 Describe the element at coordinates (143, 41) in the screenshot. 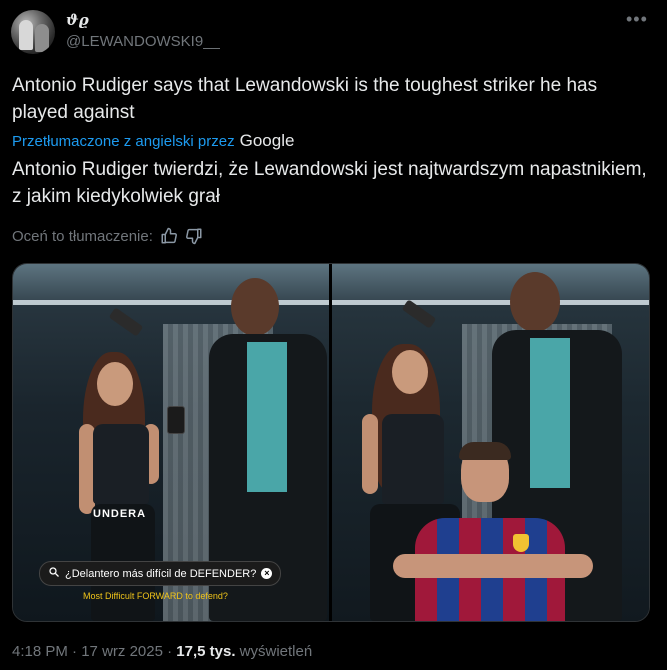

I see `user-handle: @LEWANDOWSKI9__` at that location.